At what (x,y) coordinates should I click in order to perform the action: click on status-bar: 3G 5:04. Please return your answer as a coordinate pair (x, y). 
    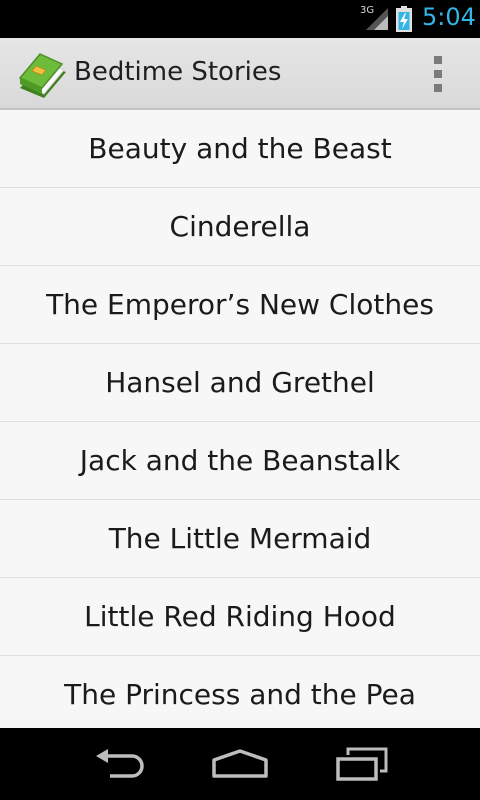
    Looking at the image, I should click on (240, 19).